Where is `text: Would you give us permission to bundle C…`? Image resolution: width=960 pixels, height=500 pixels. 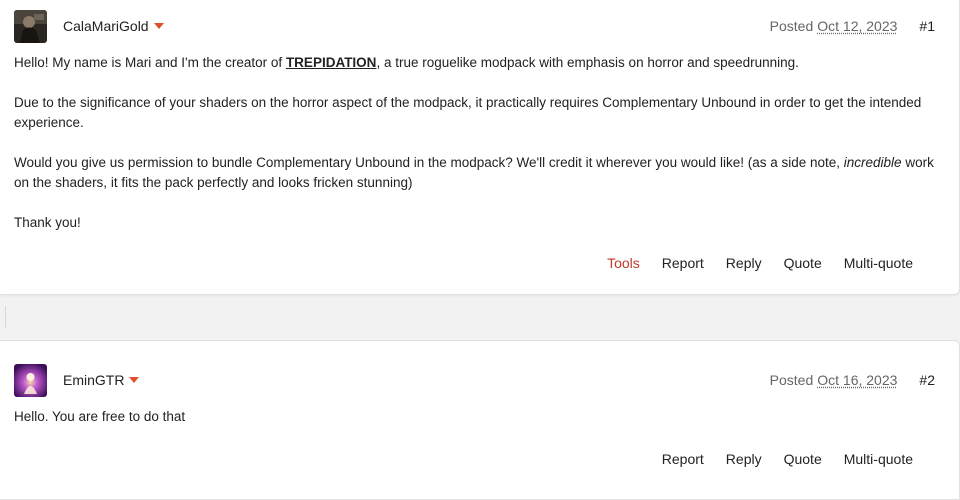 text: Would you give us permission to bundle C… is located at coordinates (429, 162).